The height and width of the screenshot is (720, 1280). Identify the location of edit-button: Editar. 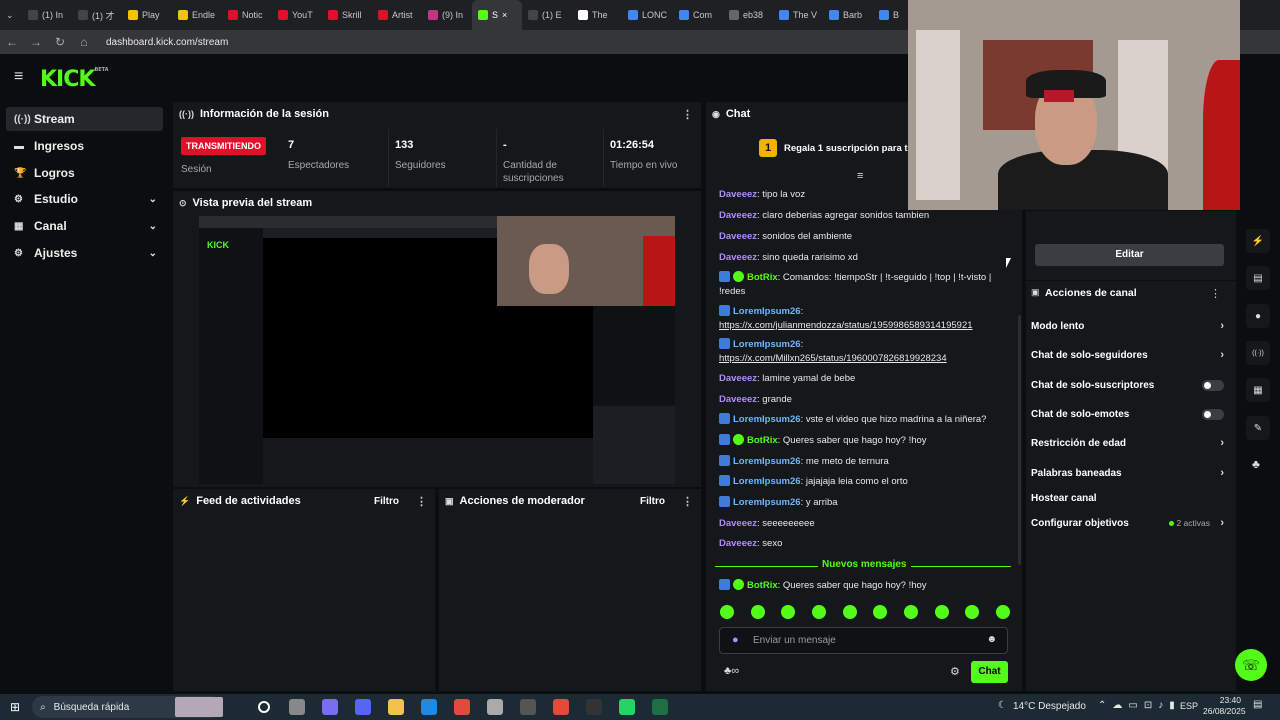
(1129, 255).